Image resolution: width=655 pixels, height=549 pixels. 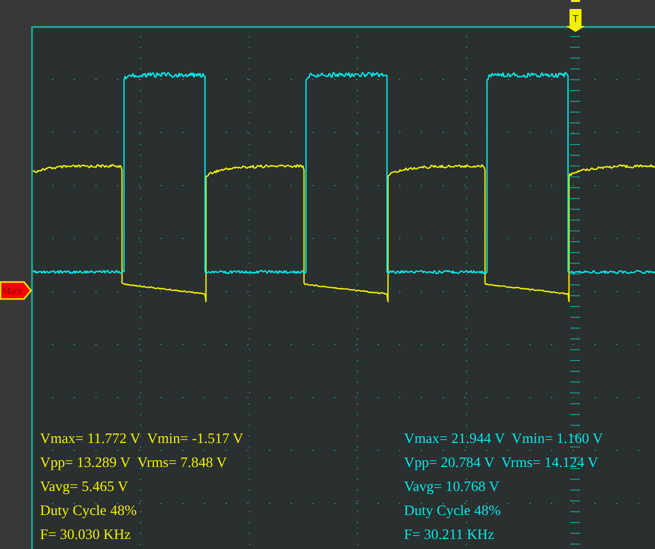 What do you see at coordinates (142, 439) in the screenshot?
I see `measurement-text: Vmax= 11.772 V Vmin= -1.517 V` at bounding box center [142, 439].